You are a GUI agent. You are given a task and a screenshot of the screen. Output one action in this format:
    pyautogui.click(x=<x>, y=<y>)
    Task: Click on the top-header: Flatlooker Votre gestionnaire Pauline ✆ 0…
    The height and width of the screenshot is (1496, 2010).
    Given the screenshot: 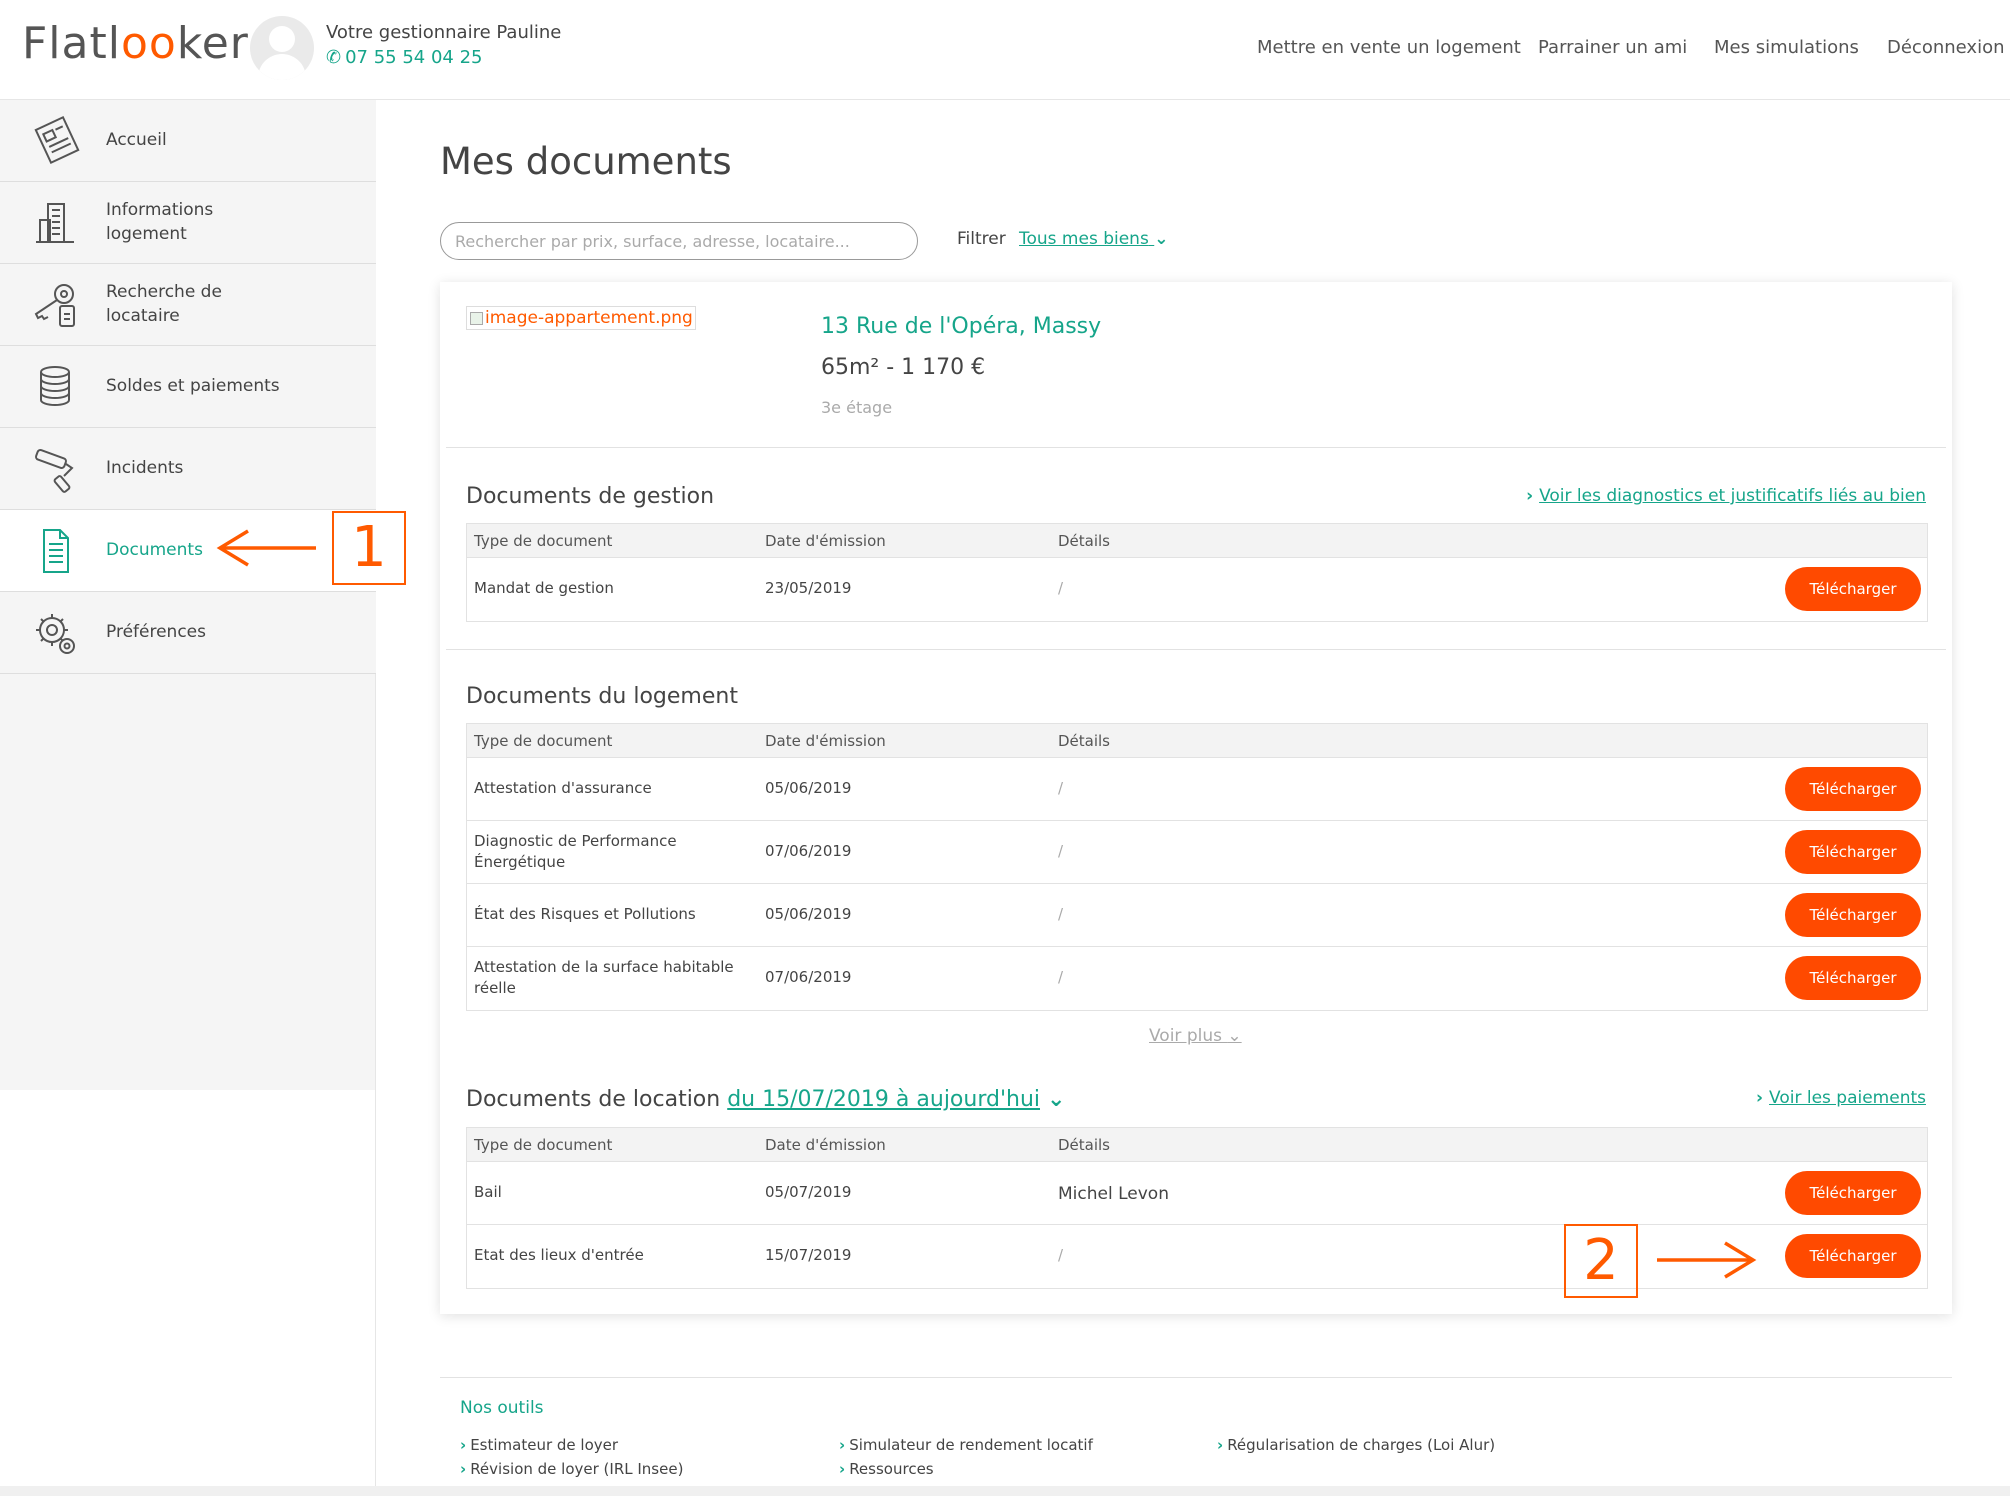 What is the action you would take?
    pyautogui.click(x=1005, y=50)
    